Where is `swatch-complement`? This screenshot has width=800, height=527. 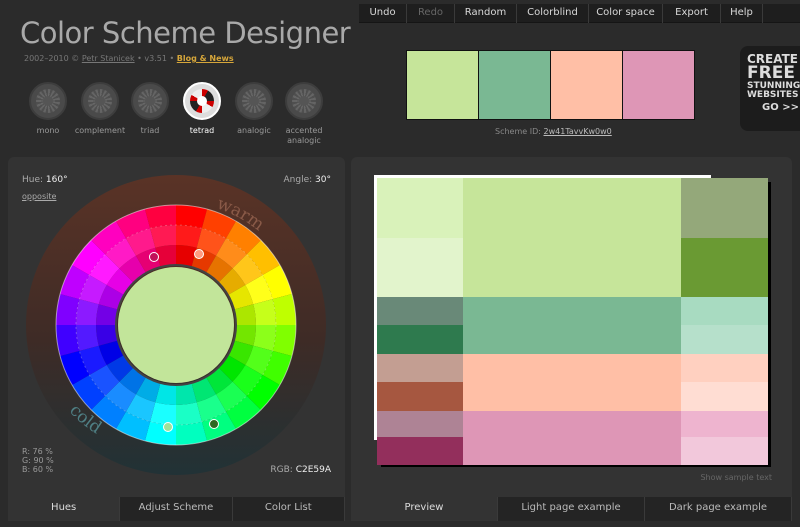 swatch-complement is located at coordinates (658, 85).